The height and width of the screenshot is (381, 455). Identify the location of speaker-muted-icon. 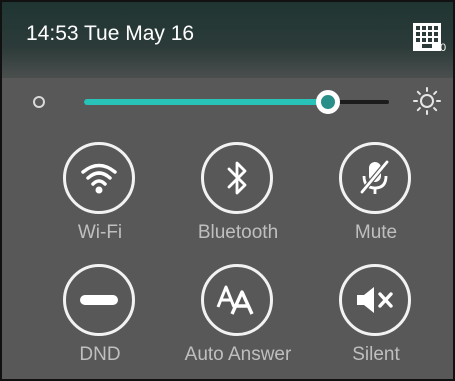
(375, 300).